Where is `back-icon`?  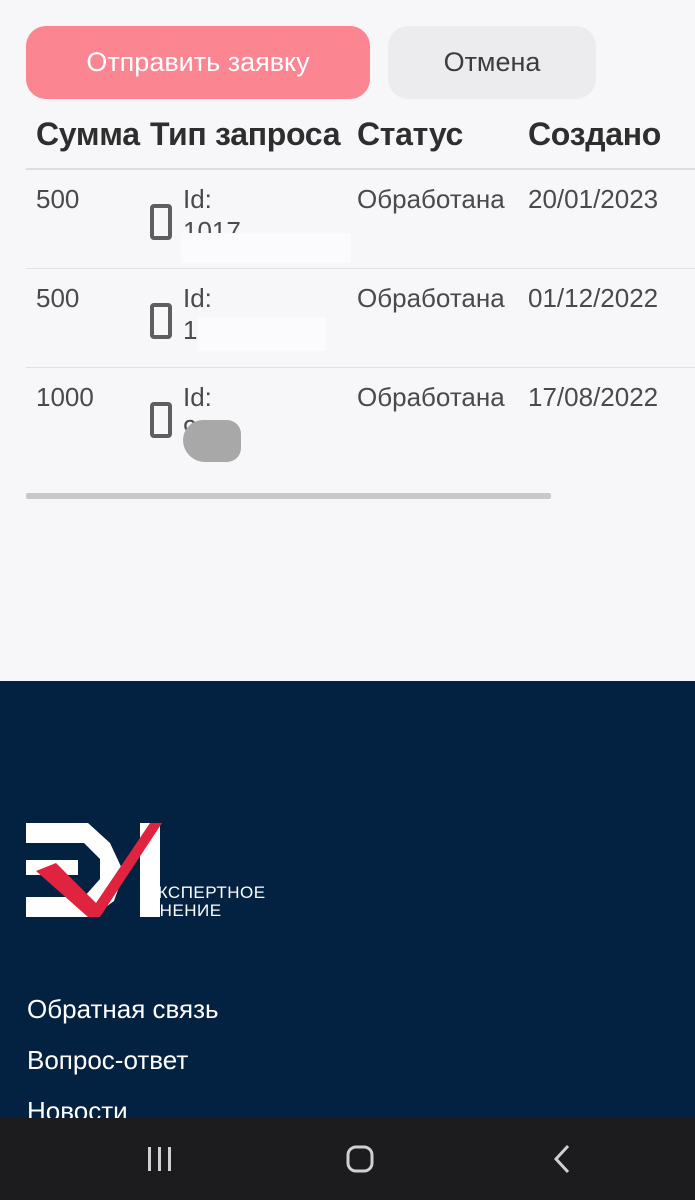
back-icon is located at coordinates (562, 1159).